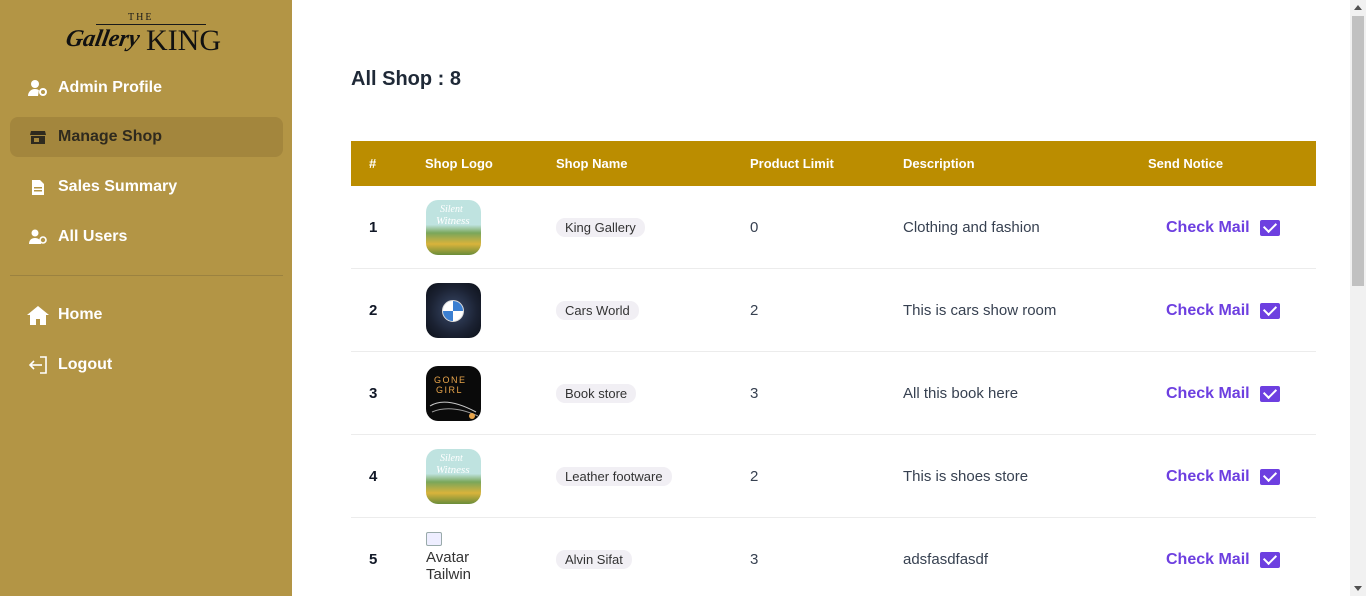 The image size is (1366, 596). I want to click on logo-alt-text: Avatar Tailwin, so click(449, 566).